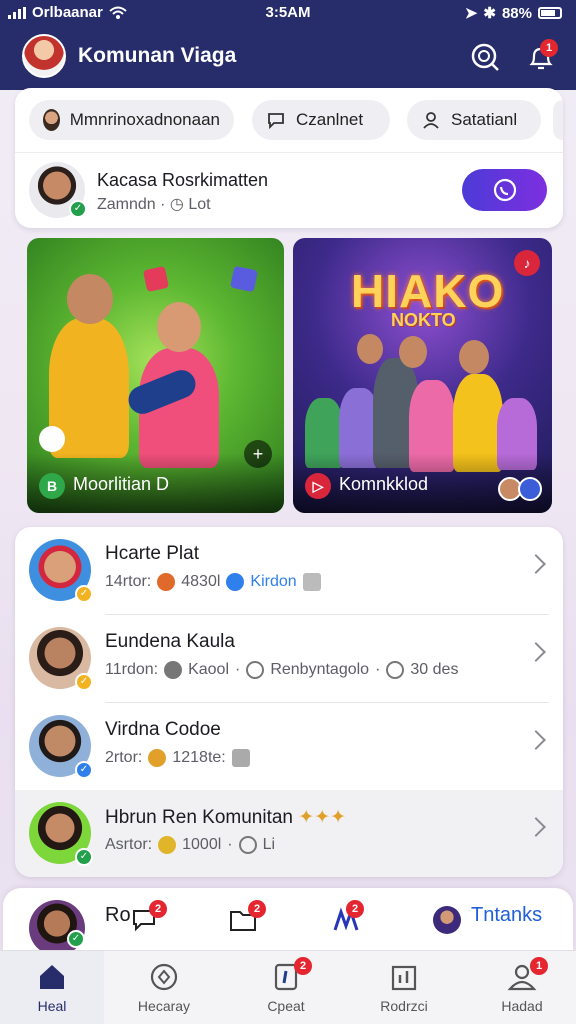  I want to click on chart-icon, so click(404, 978).